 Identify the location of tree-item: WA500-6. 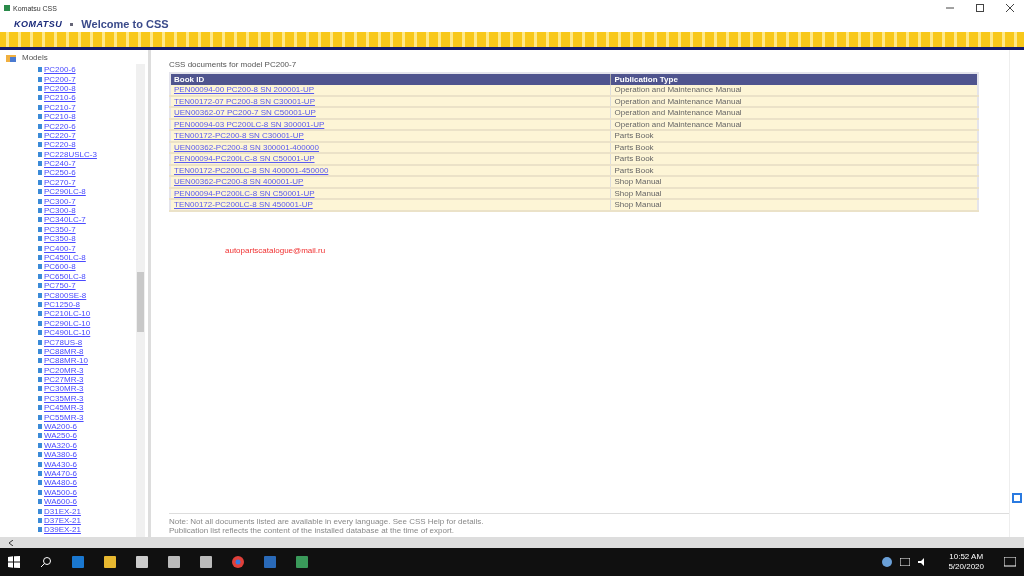
(61, 492).